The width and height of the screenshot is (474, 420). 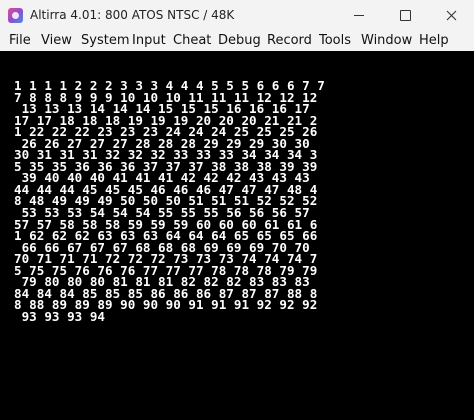 What do you see at coordinates (15, 15) in the screenshot?
I see `altirra-icon` at bounding box center [15, 15].